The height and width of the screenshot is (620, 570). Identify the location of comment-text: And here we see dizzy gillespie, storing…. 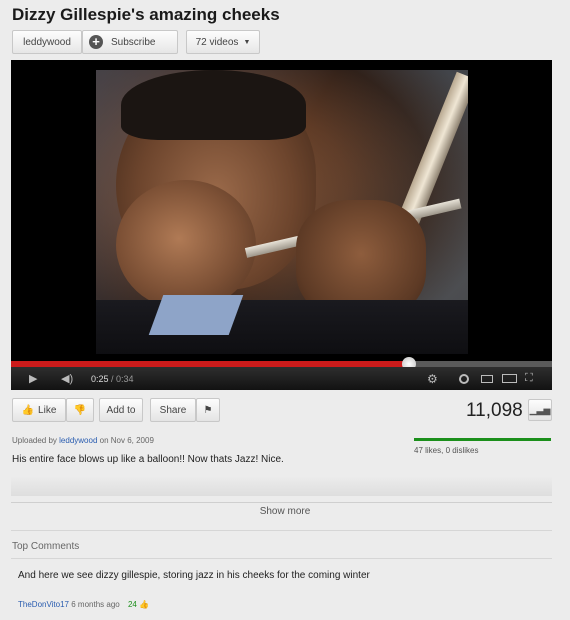
(194, 575).